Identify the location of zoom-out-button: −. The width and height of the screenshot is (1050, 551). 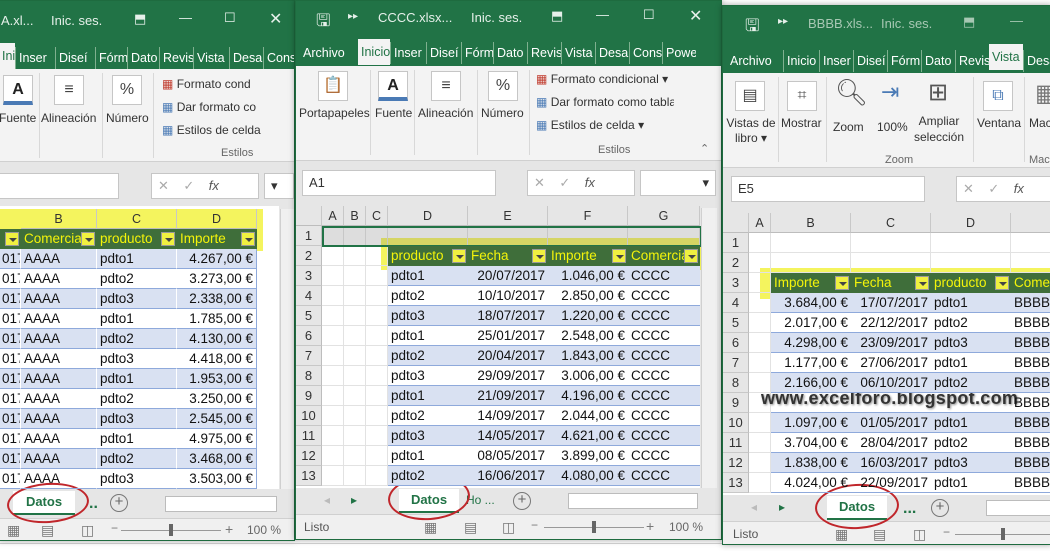
(534, 525).